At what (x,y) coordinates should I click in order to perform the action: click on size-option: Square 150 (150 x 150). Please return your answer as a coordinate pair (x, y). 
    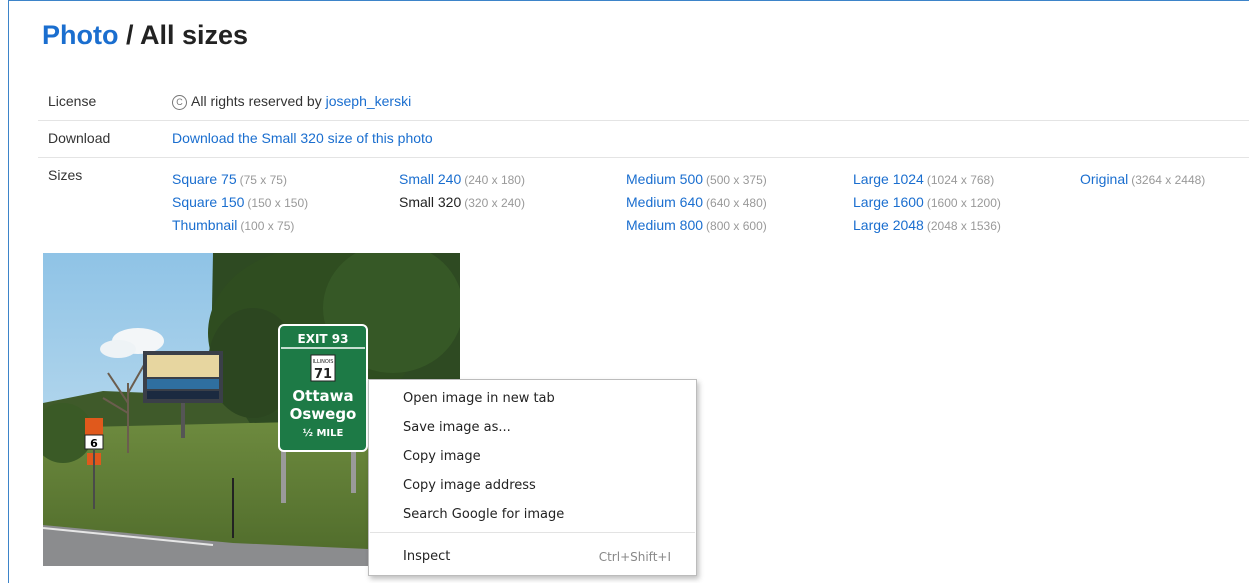
    Looking at the image, I should click on (240, 202).